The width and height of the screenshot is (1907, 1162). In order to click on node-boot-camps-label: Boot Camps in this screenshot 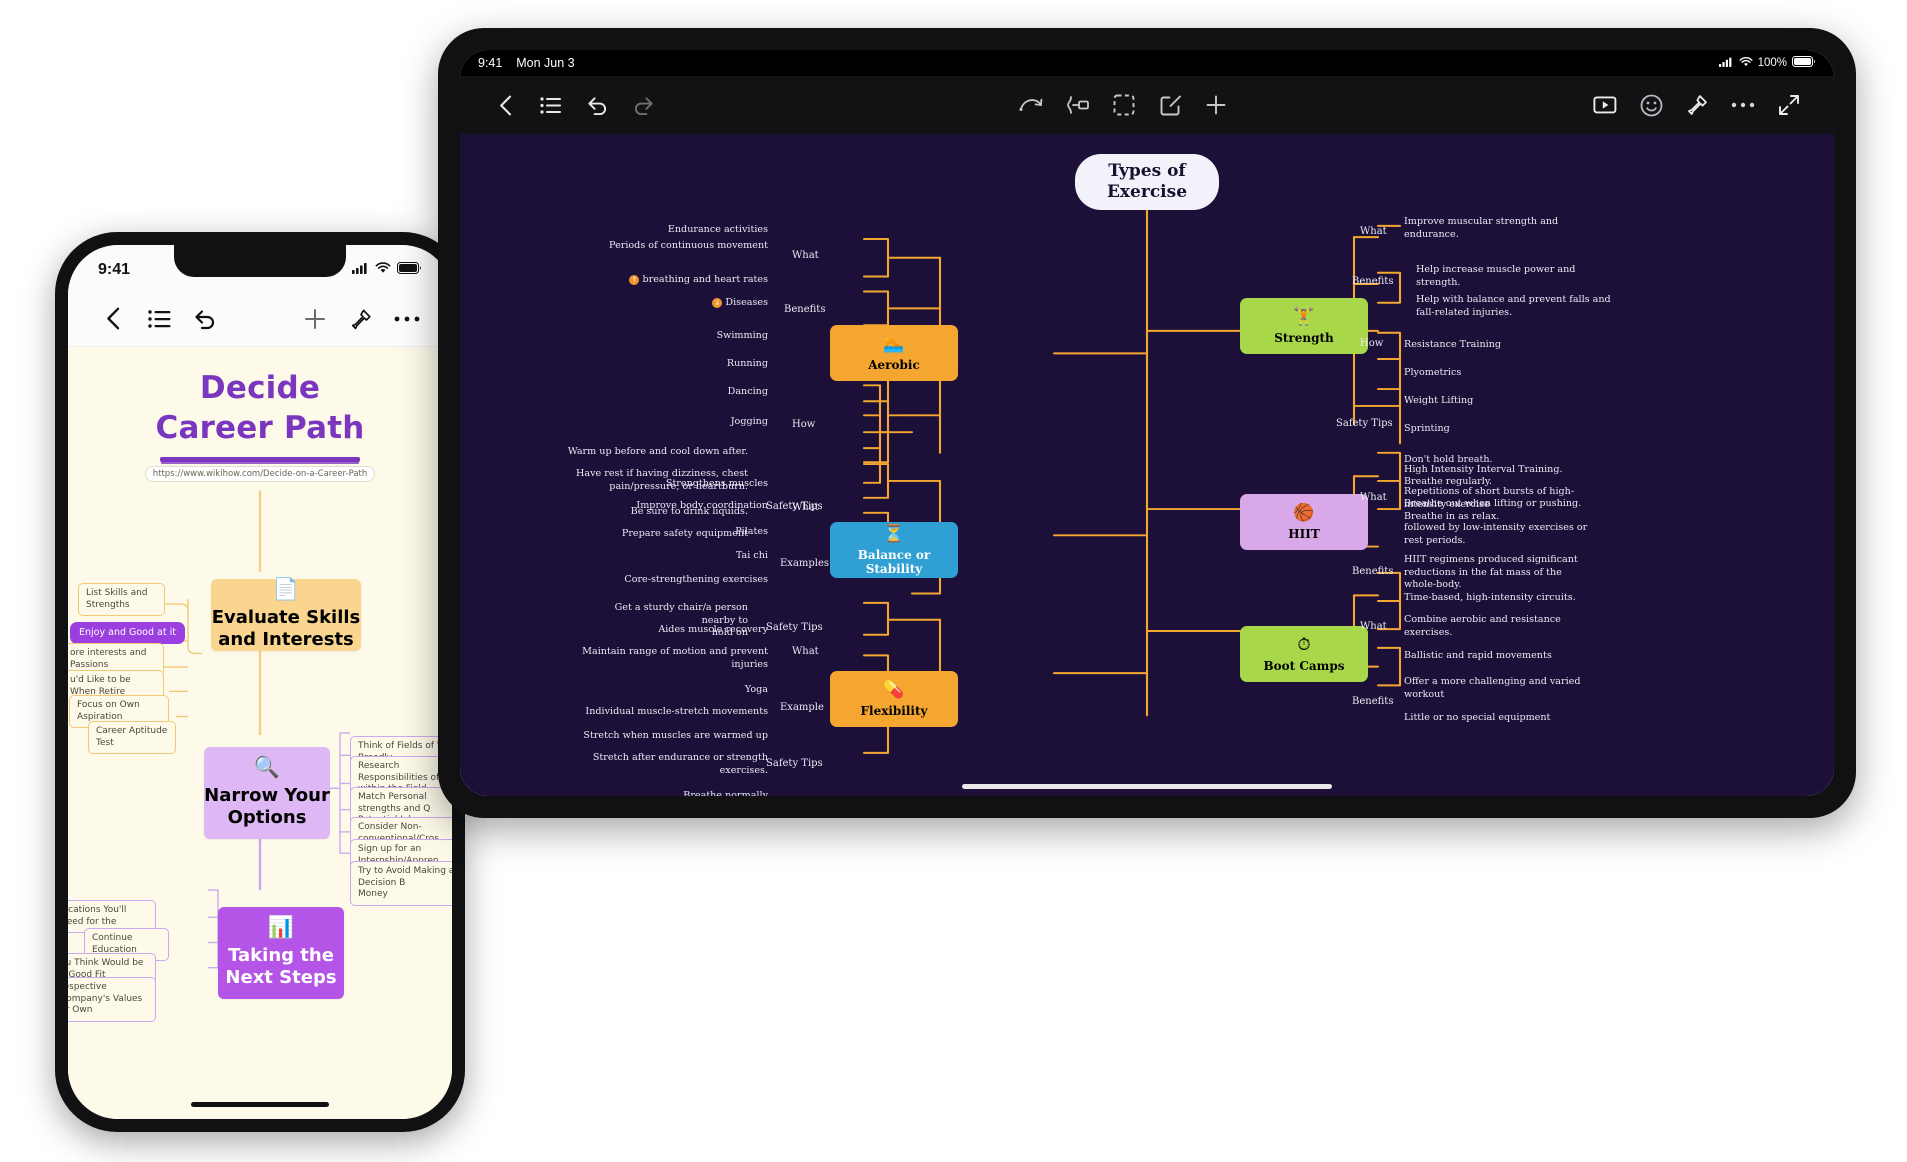, I will do `click(1304, 665)`.